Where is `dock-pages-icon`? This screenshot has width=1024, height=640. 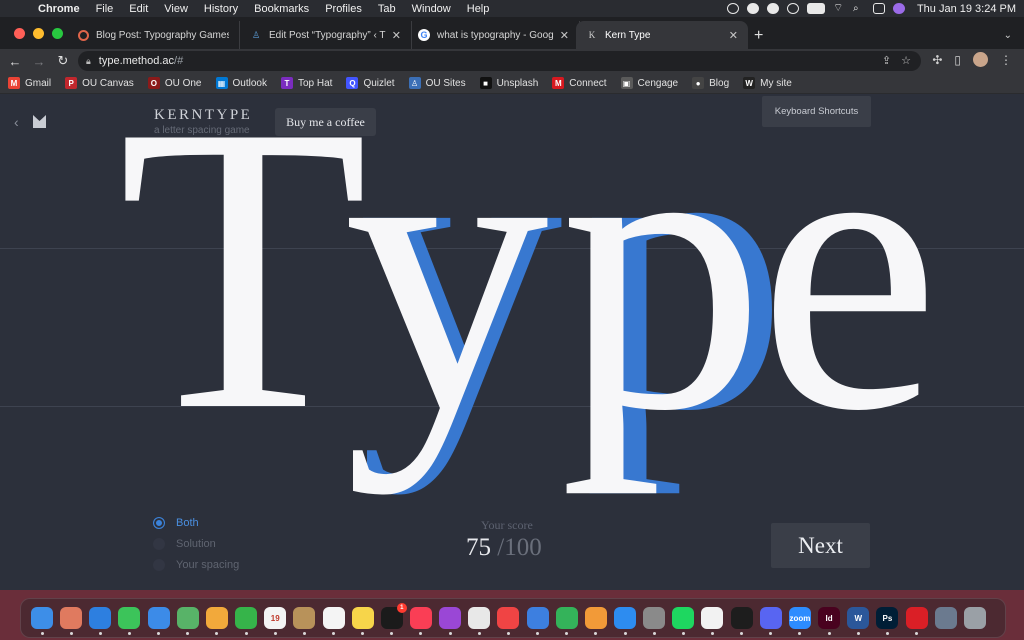 dock-pages-icon is located at coordinates (595, 618).